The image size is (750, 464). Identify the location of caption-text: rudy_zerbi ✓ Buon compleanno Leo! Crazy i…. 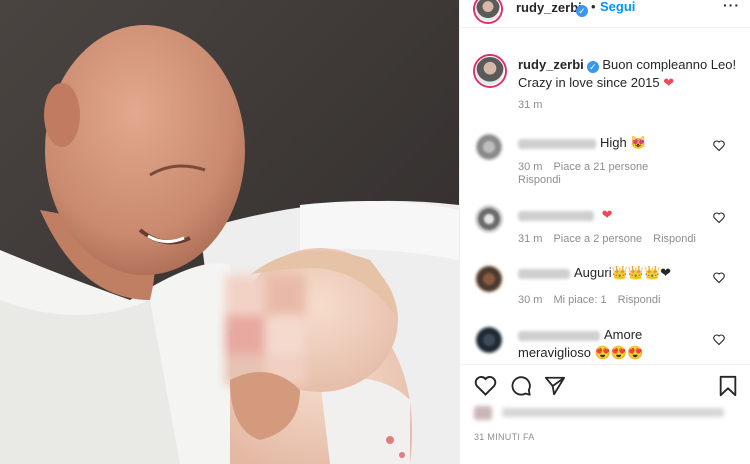
(628, 74).